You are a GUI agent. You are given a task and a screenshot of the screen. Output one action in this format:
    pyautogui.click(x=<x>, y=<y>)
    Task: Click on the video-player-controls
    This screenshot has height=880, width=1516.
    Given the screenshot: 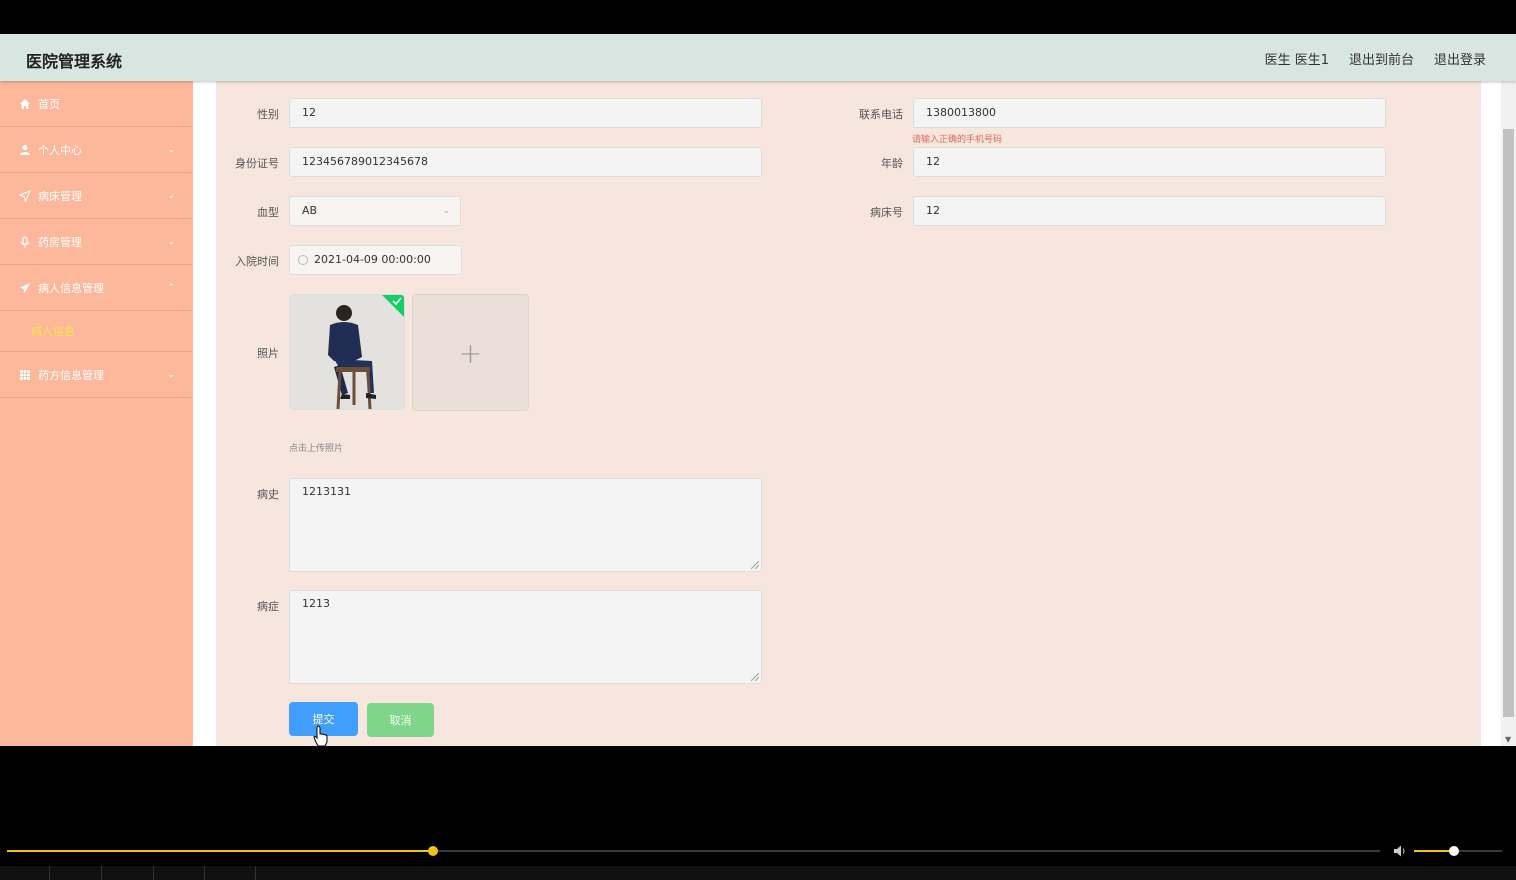 What is the action you would take?
    pyautogui.click(x=758, y=859)
    